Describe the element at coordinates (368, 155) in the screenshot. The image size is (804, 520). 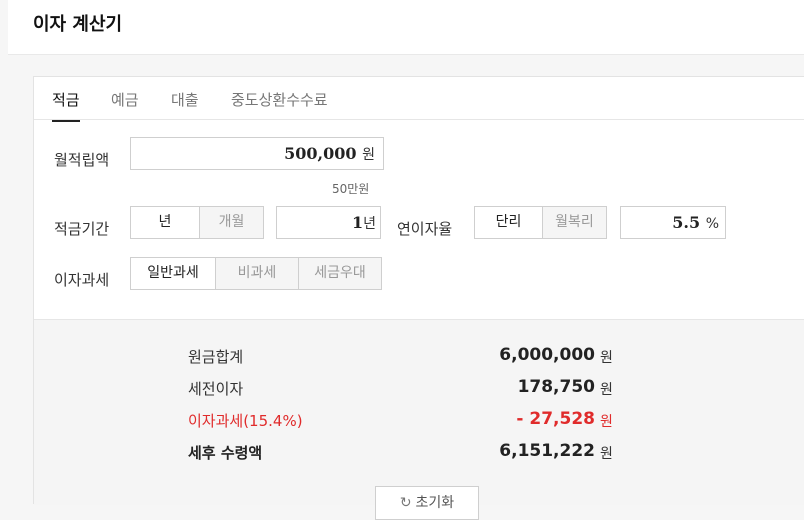
I see `monthly-deposit-unit: 원` at that location.